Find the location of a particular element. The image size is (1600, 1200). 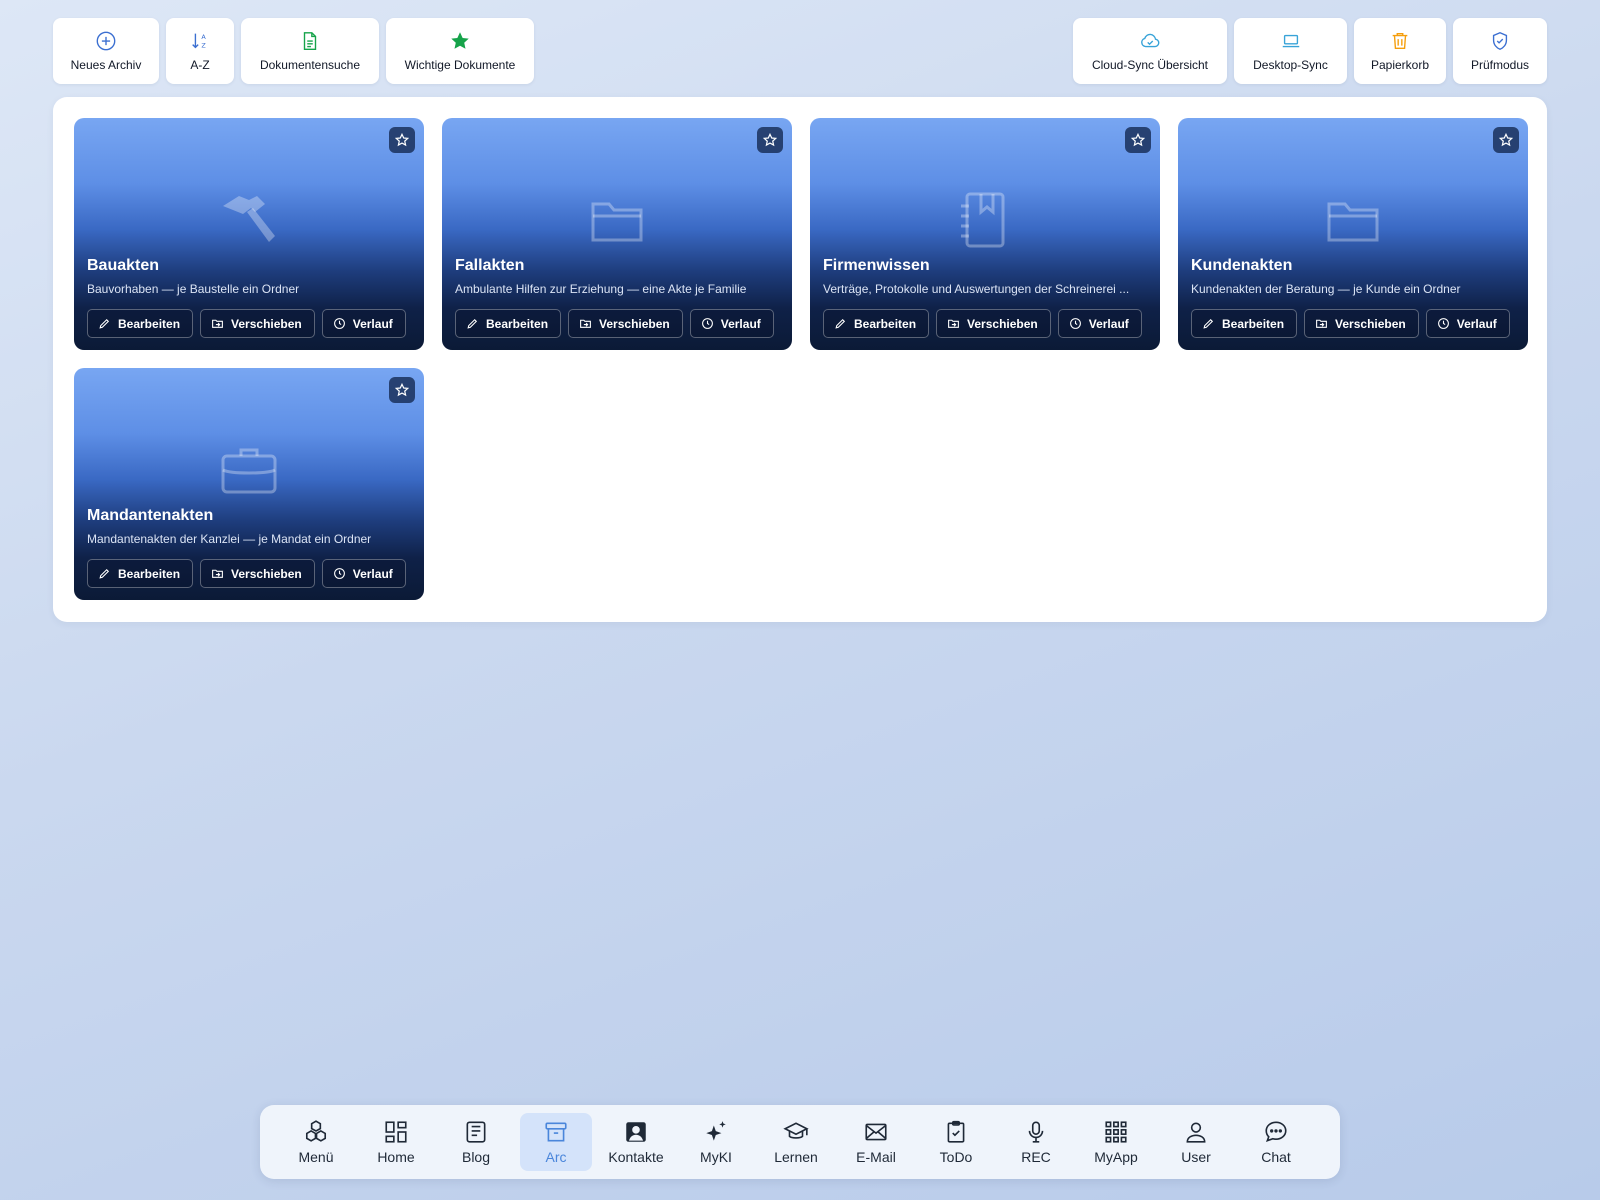

folder-icon is located at coordinates (1353, 220).